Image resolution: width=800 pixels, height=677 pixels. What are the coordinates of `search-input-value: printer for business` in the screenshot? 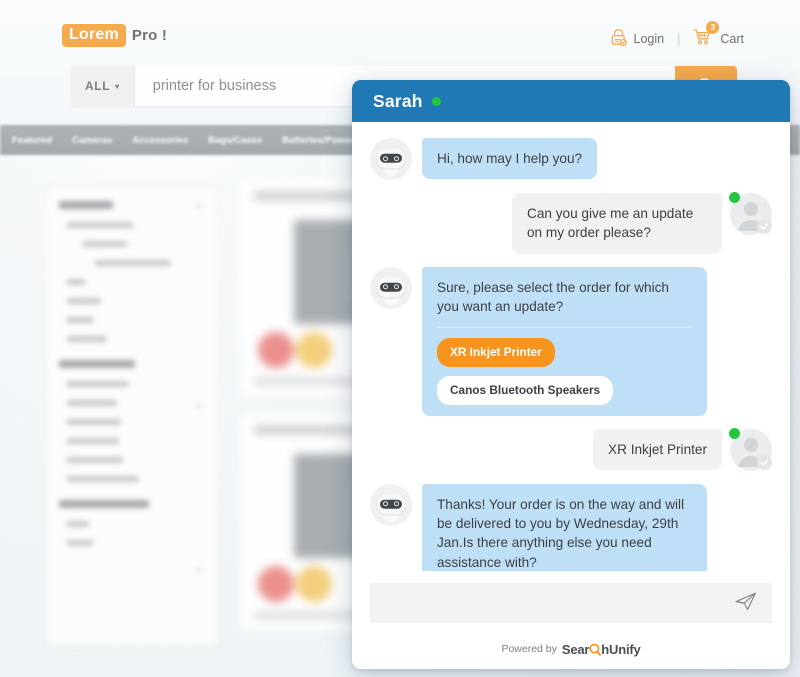 It's located at (214, 86).